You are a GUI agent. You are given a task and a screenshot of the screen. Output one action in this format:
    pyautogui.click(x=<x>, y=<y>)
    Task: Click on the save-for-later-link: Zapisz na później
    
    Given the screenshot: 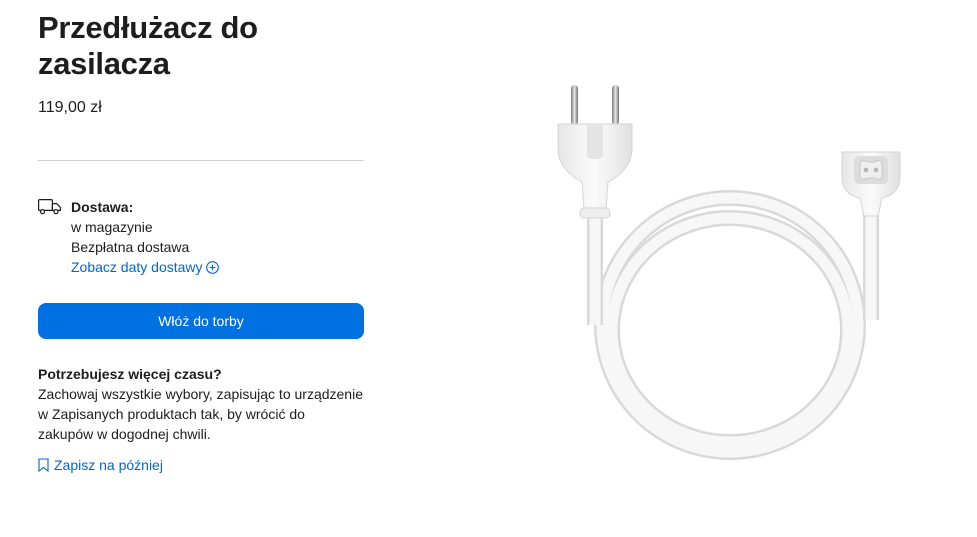 What is the action you would take?
    pyautogui.click(x=100, y=465)
    